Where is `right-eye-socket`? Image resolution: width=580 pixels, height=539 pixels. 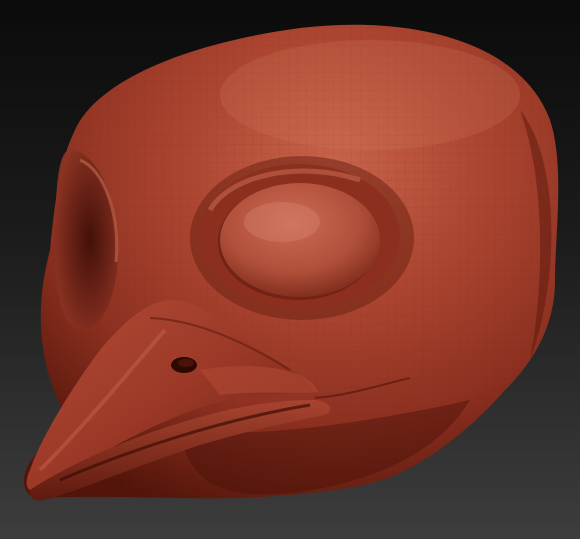 right-eye-socket is located at coordinates (302, 238).